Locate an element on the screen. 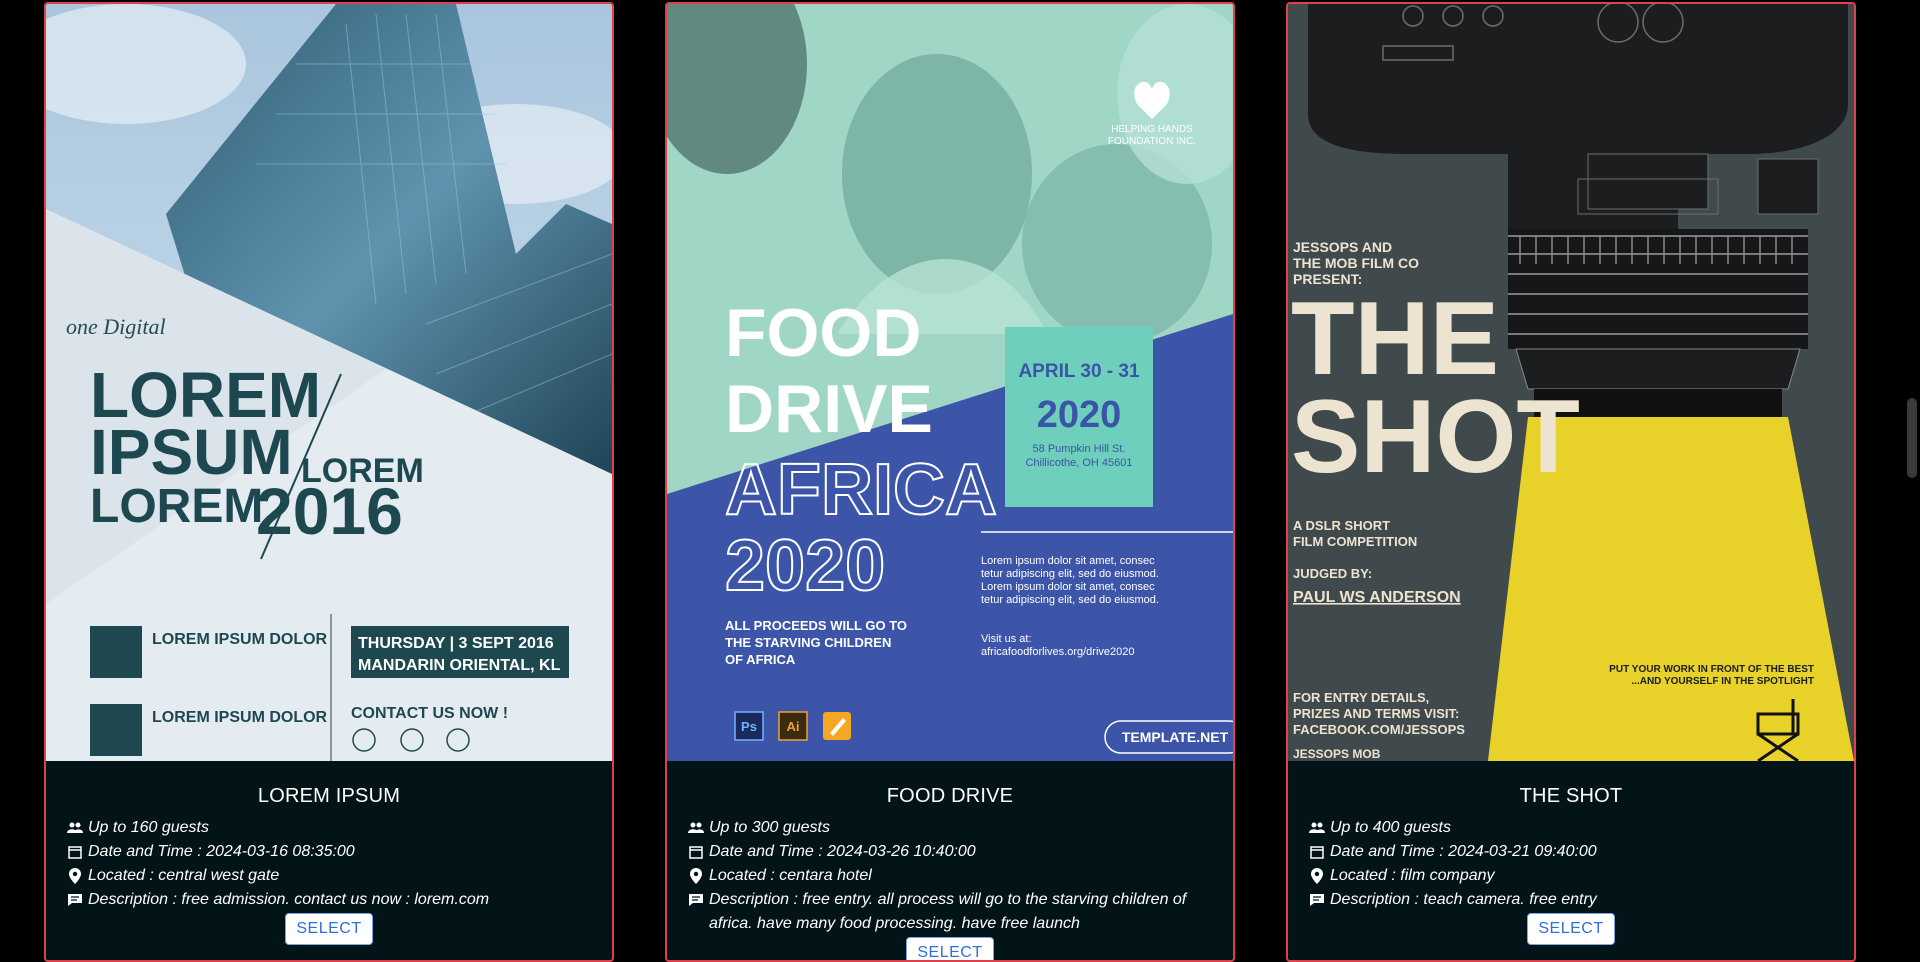 Image resolution: width=1920 pixels, height=962 pixels. guests-row: Up to 300 guests is located at coordinates (950, 828).